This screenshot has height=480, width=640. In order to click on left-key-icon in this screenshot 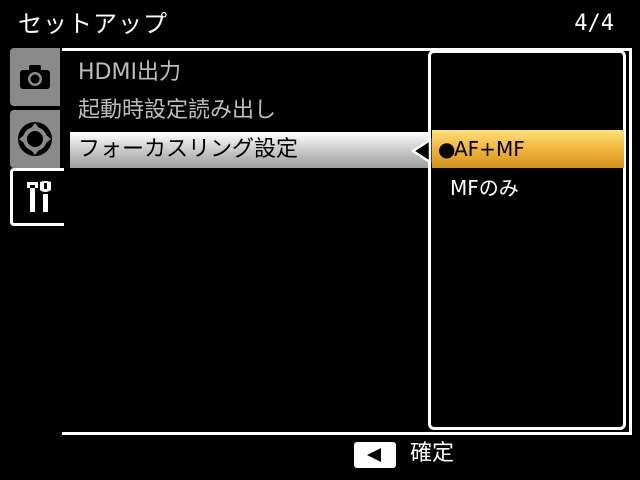, I will do `click(375, 455)`.